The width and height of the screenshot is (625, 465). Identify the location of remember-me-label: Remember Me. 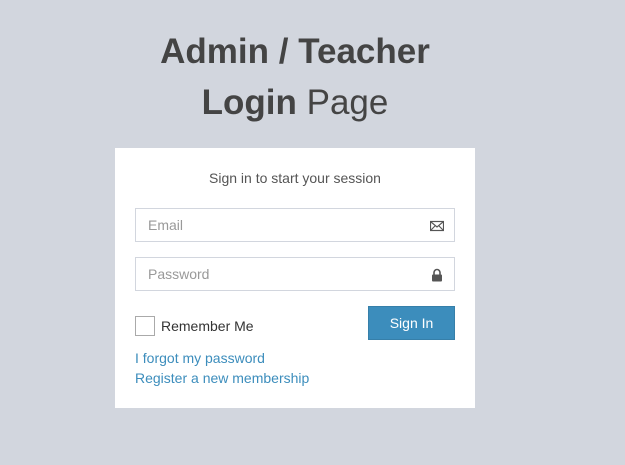
(207, 326).